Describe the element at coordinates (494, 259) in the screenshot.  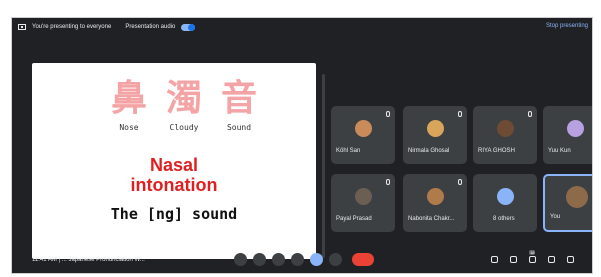
I see `info-icon` at that location.